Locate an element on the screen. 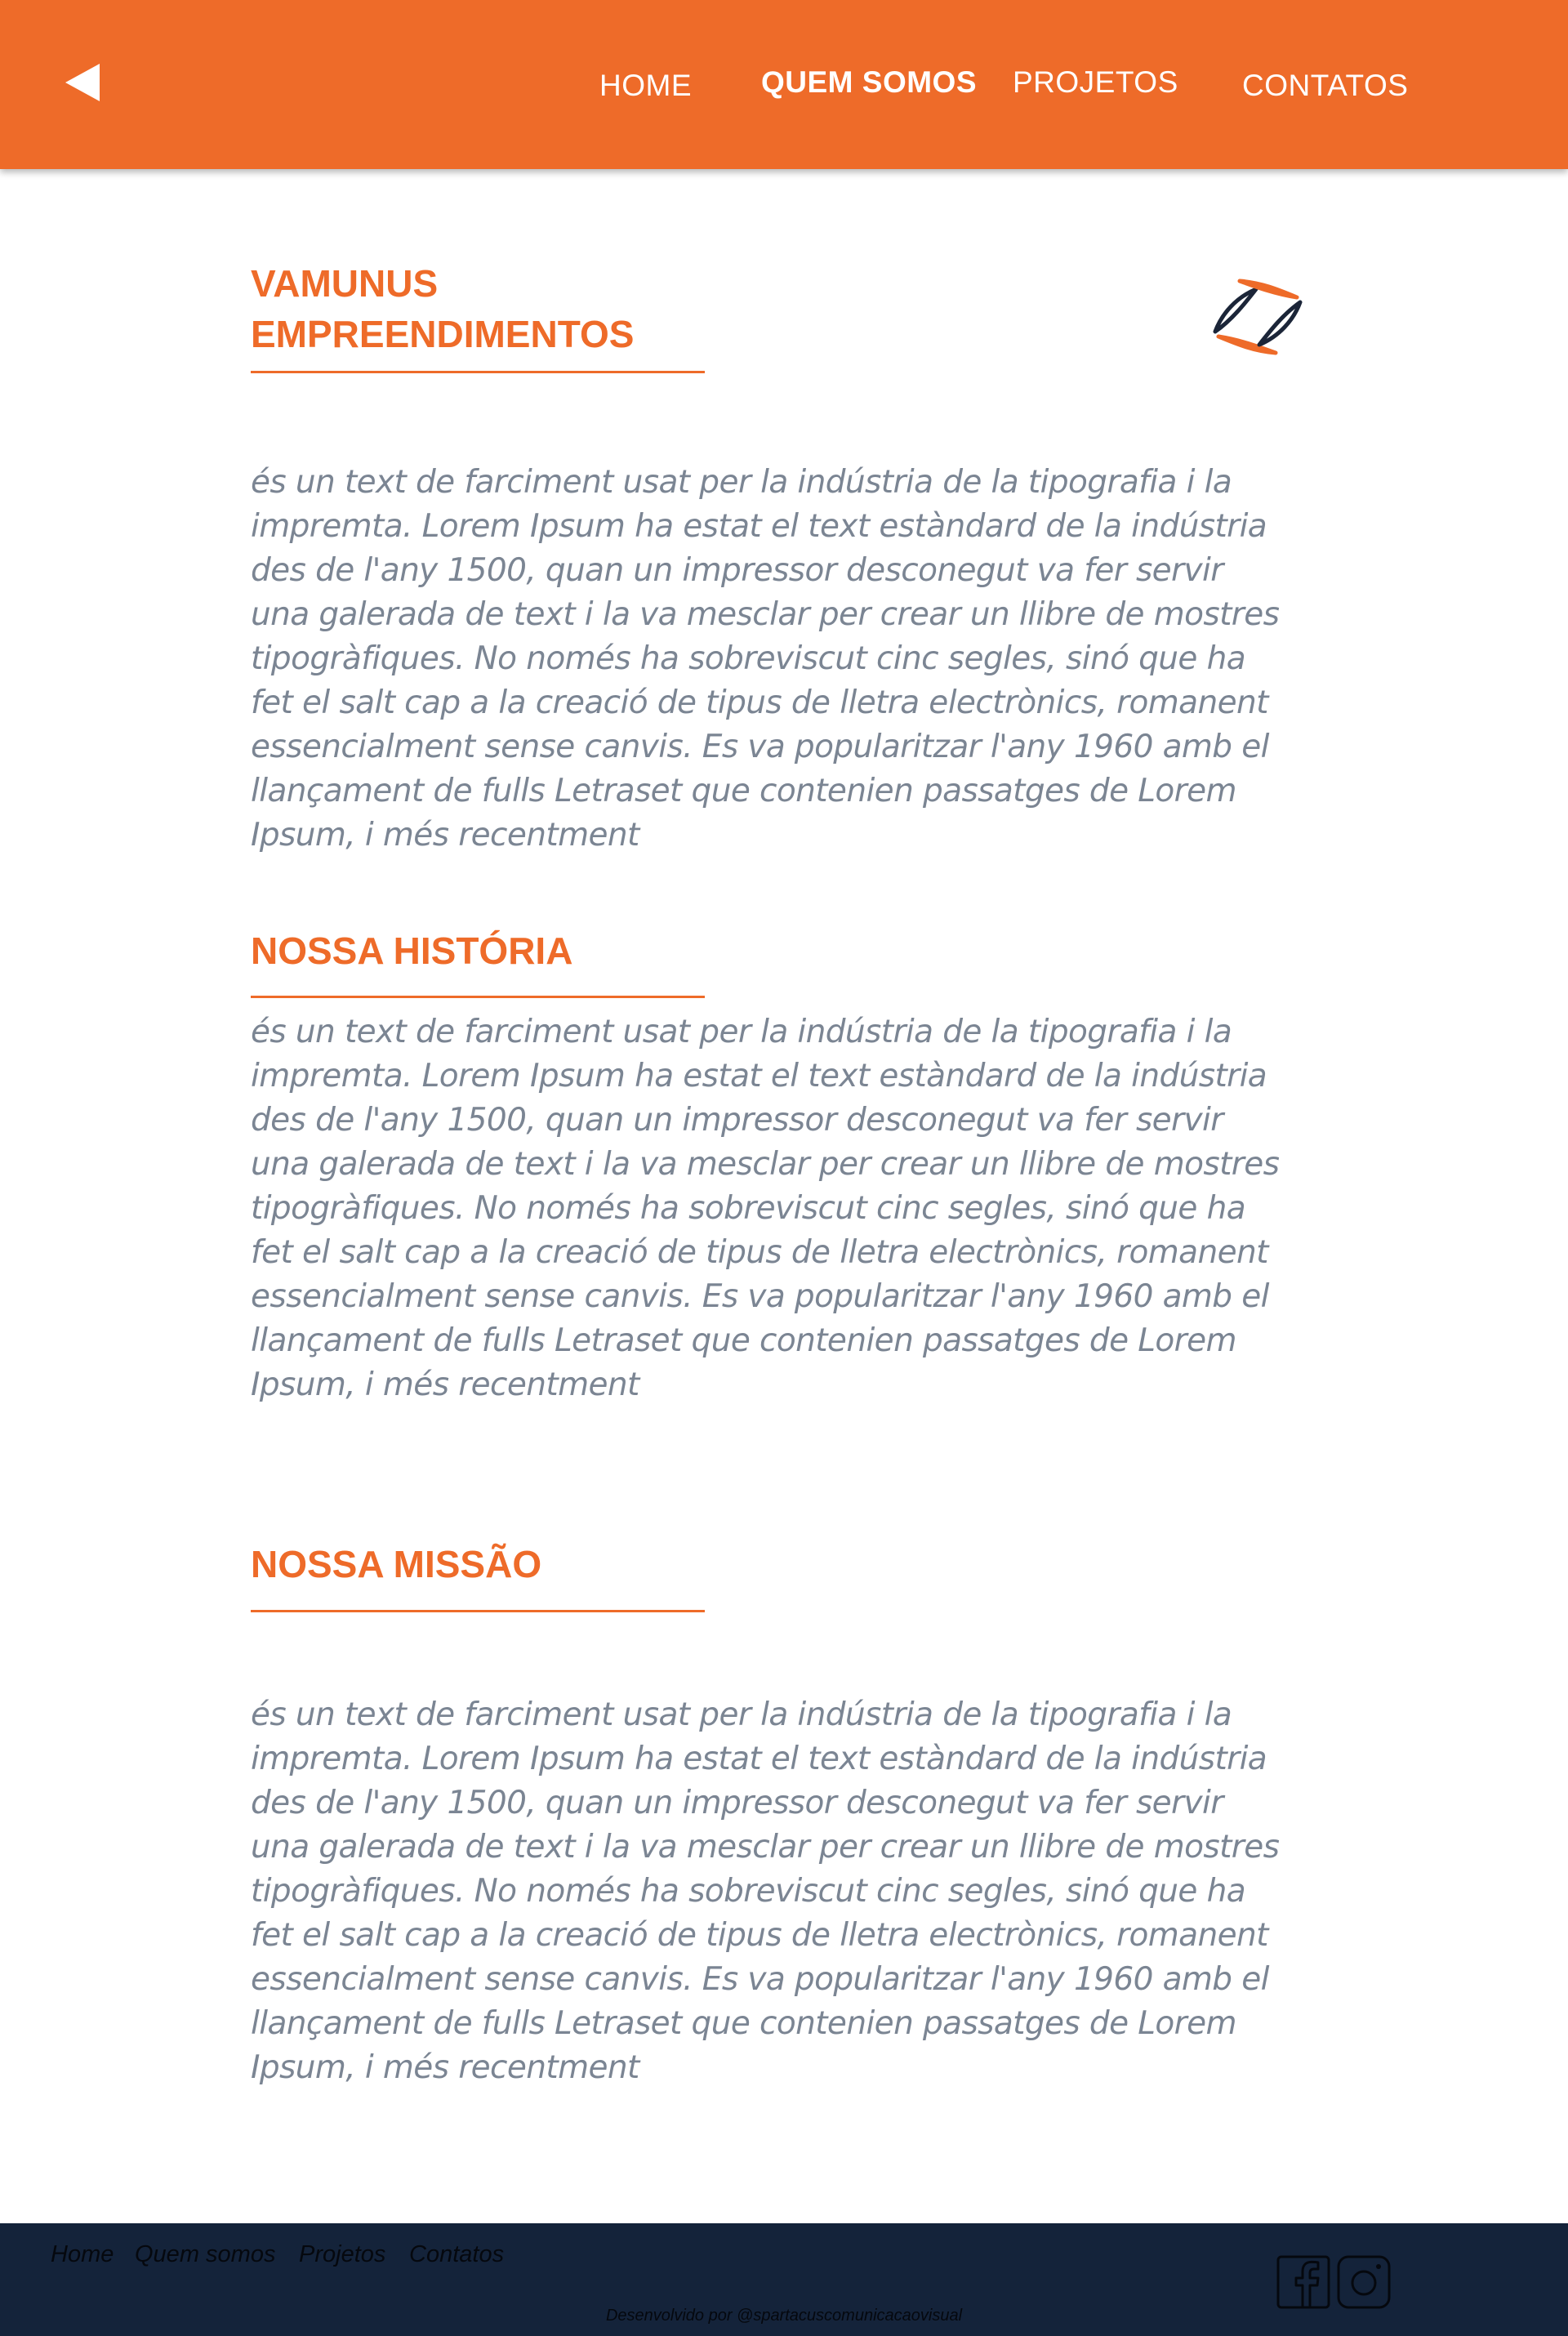 This screenshot has width=1568, height=2336. footer-link-projetos: Projetos is located at coordinates (342, 2254).